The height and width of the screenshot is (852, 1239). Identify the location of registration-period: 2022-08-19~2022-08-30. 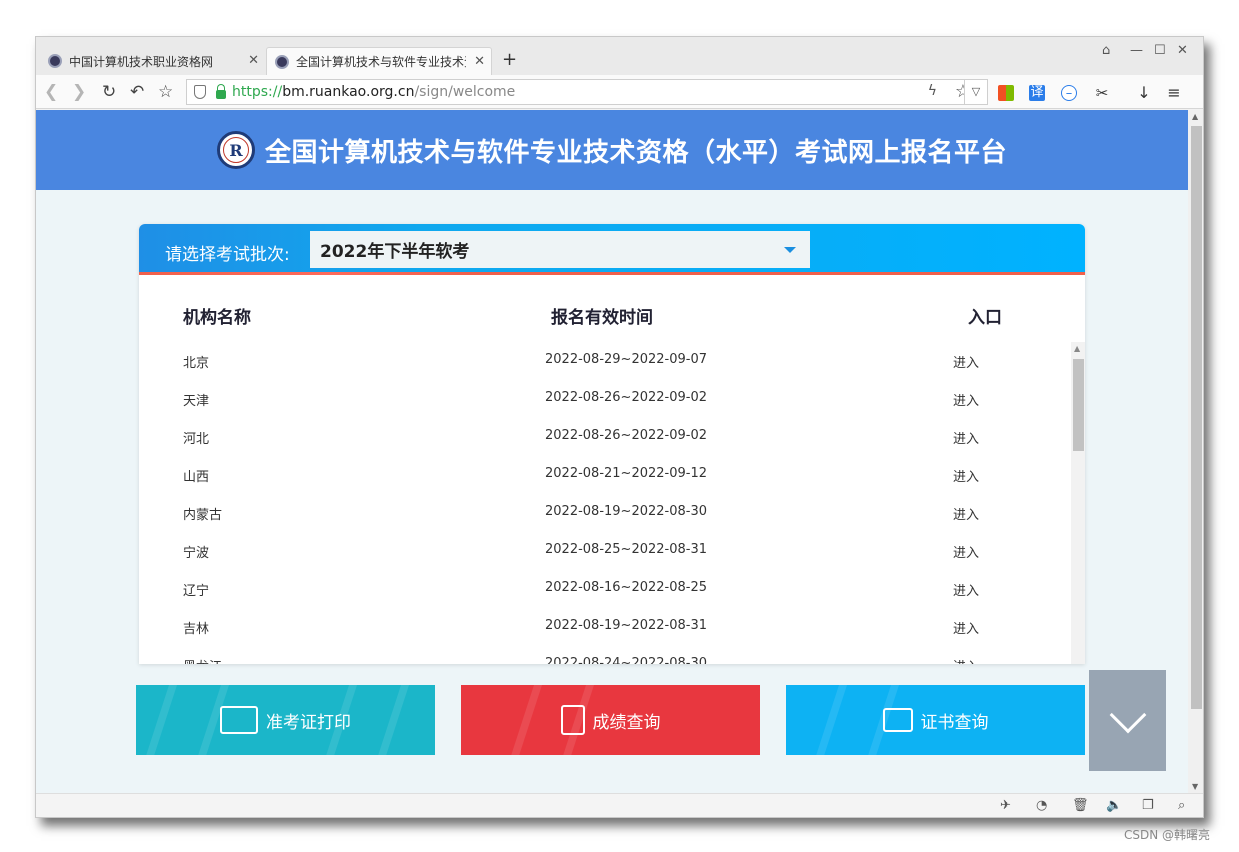
(626, 511).